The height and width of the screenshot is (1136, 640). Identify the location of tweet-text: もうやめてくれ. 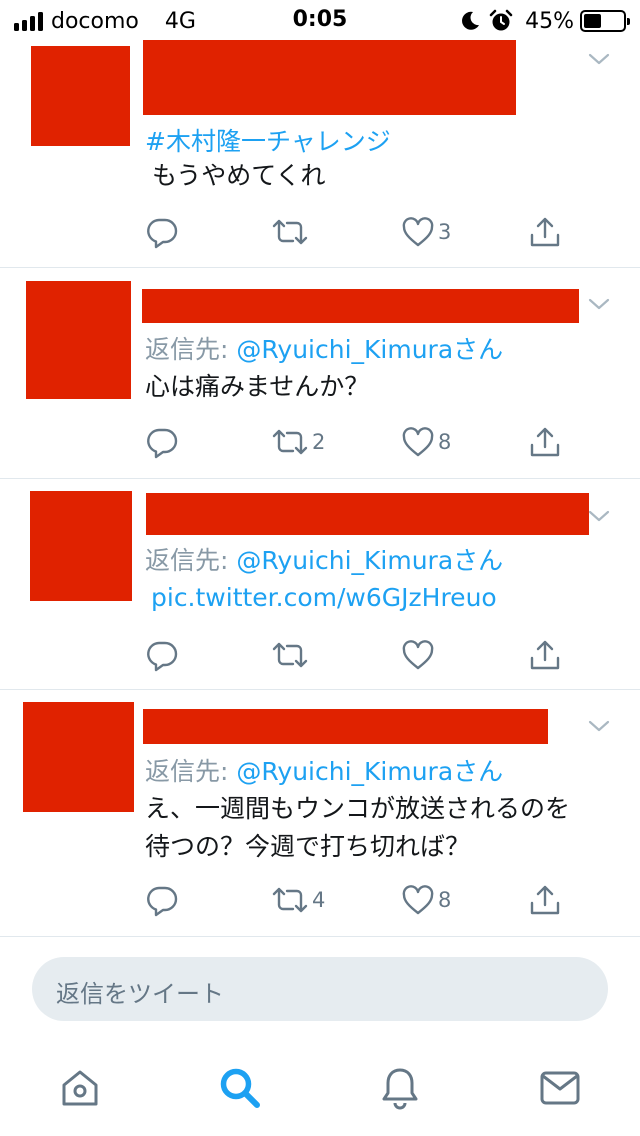
(239, 175).